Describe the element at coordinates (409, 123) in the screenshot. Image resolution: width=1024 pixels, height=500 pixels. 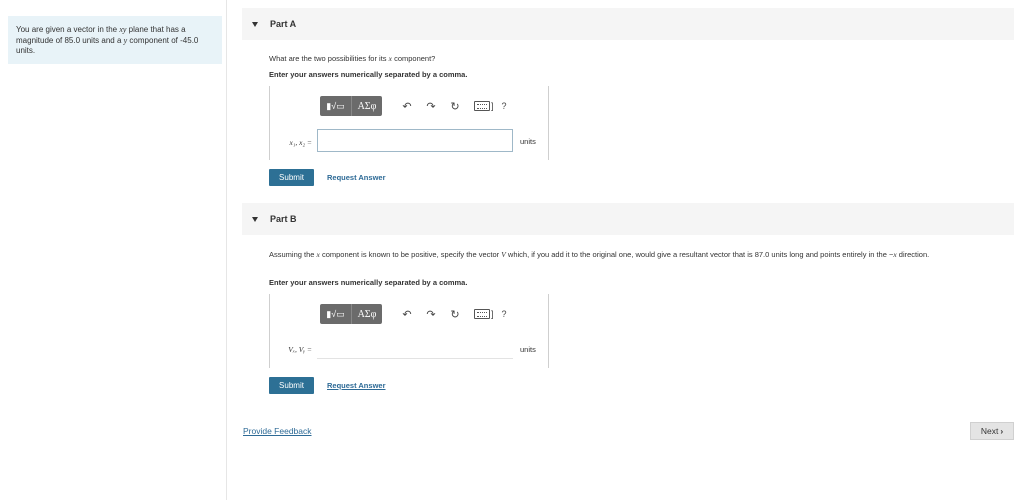
I see `part-a-answer-box: ▮√▭ ΑΣφ ↶ ↷ ↻ ] ? x₁, x₂ = units` at that location.